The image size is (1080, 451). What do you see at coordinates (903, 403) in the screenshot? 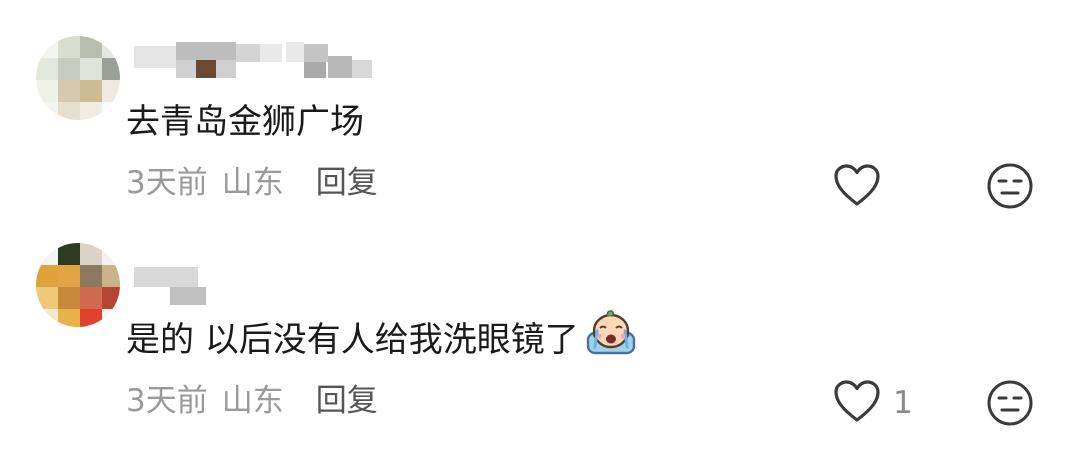
I see `like-count: 1` at bounding box center [903, 403].